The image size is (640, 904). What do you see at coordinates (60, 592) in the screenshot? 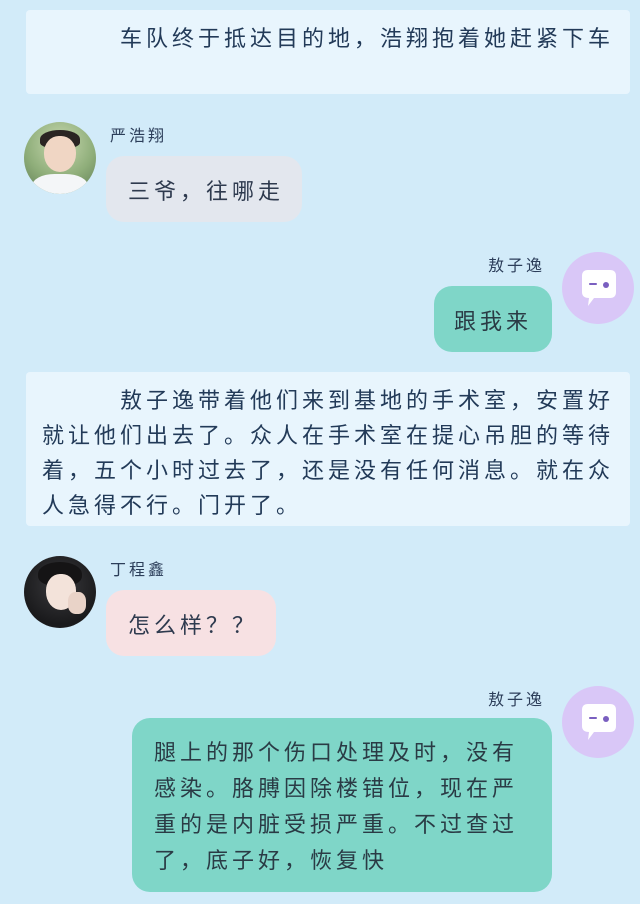
I see `avatar-ding-chengxin` at bounding box center [60, 592].